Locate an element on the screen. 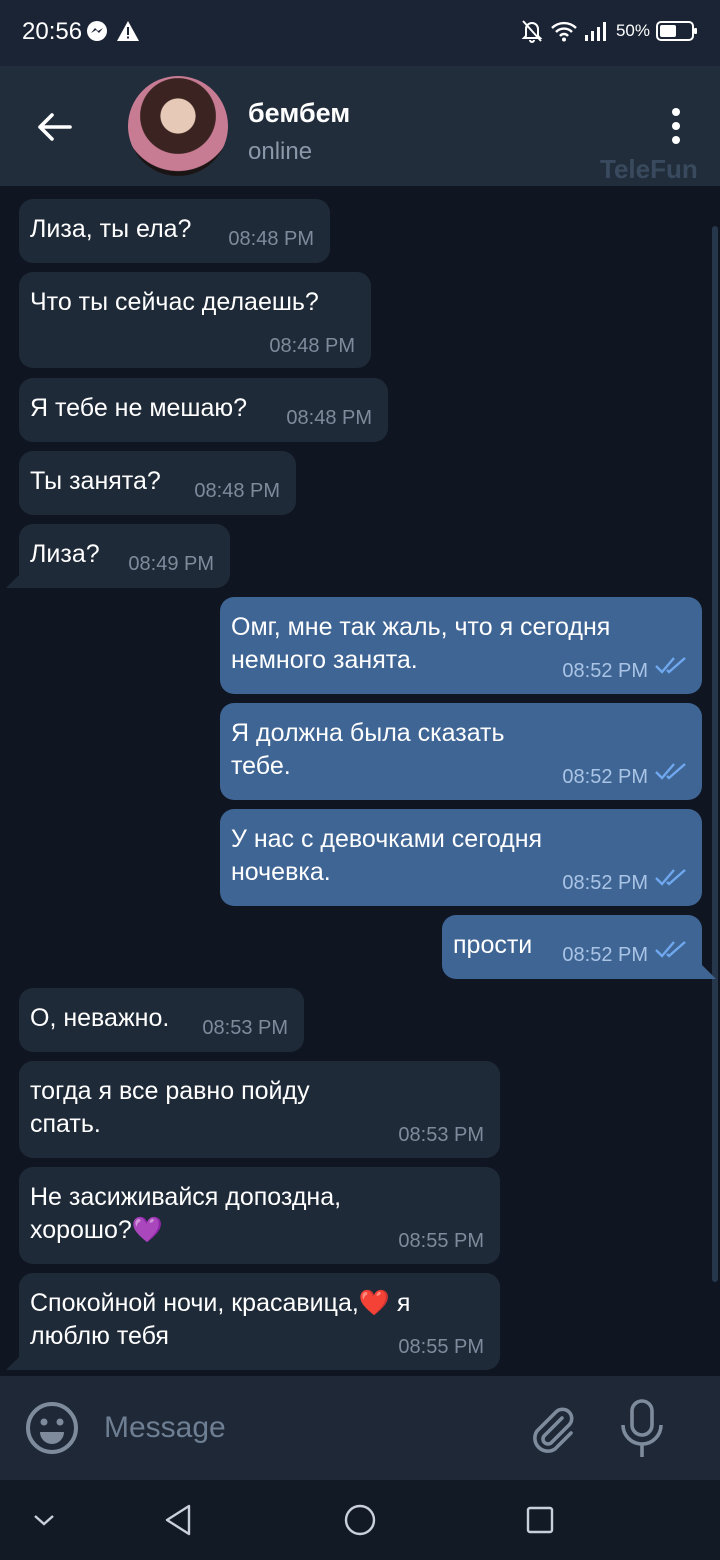 The width and height of the screenshot is (720, 1560). message-incoming: Ты занята? 08:48 PM is located at coordinates (157, 483).